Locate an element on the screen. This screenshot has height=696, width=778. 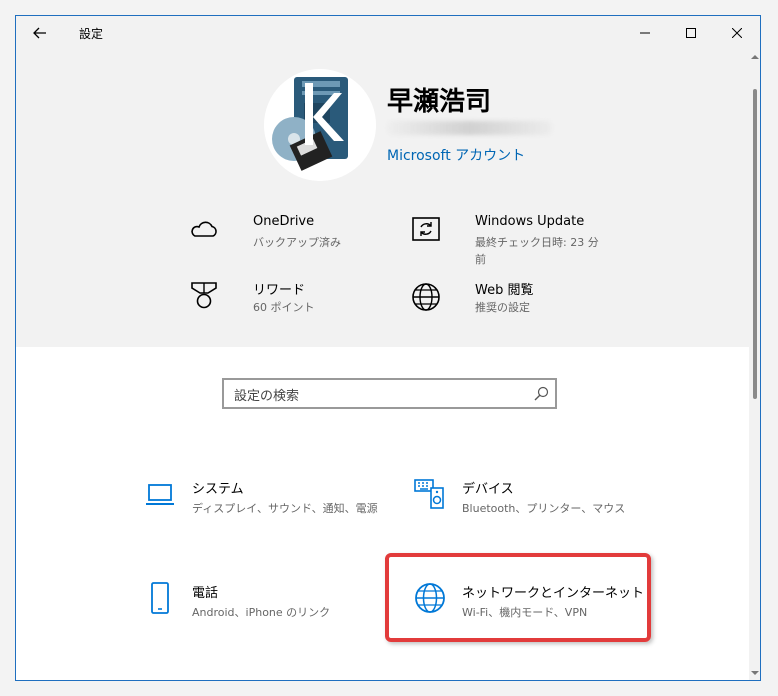
close-button is located at coordinates (737, 32).